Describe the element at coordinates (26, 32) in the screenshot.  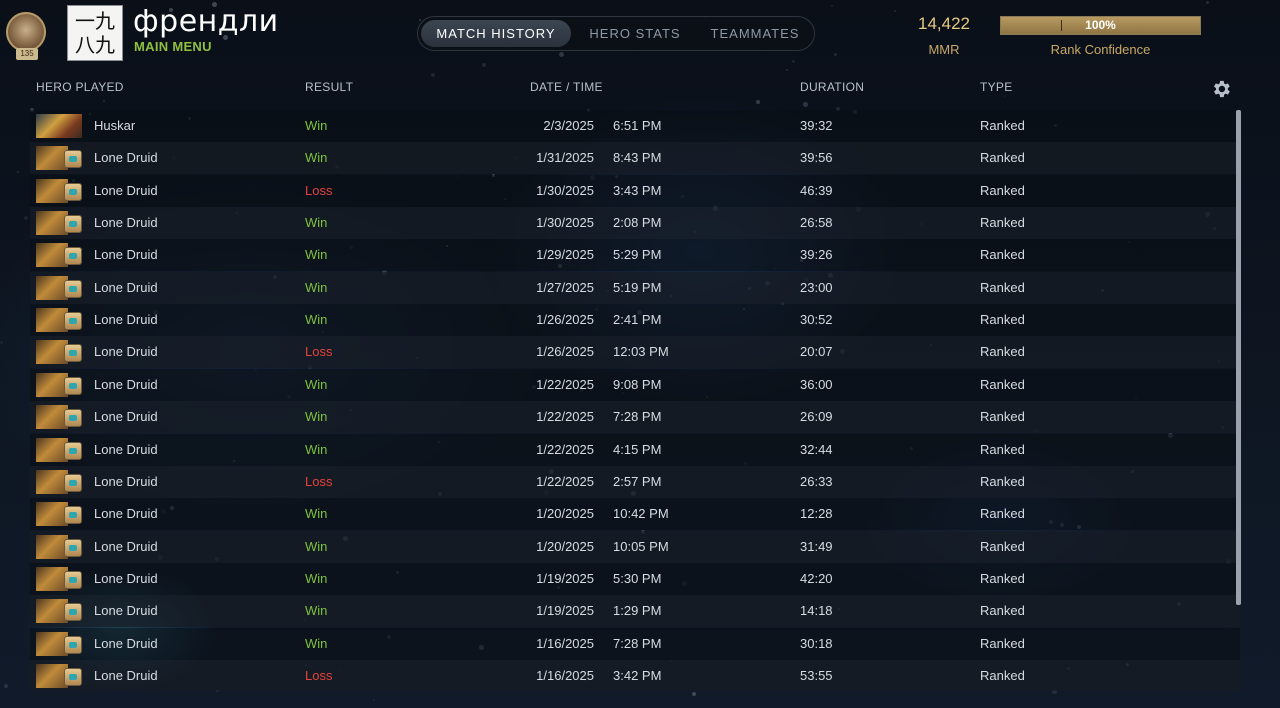
I see `rank-medal-ring` at that location.